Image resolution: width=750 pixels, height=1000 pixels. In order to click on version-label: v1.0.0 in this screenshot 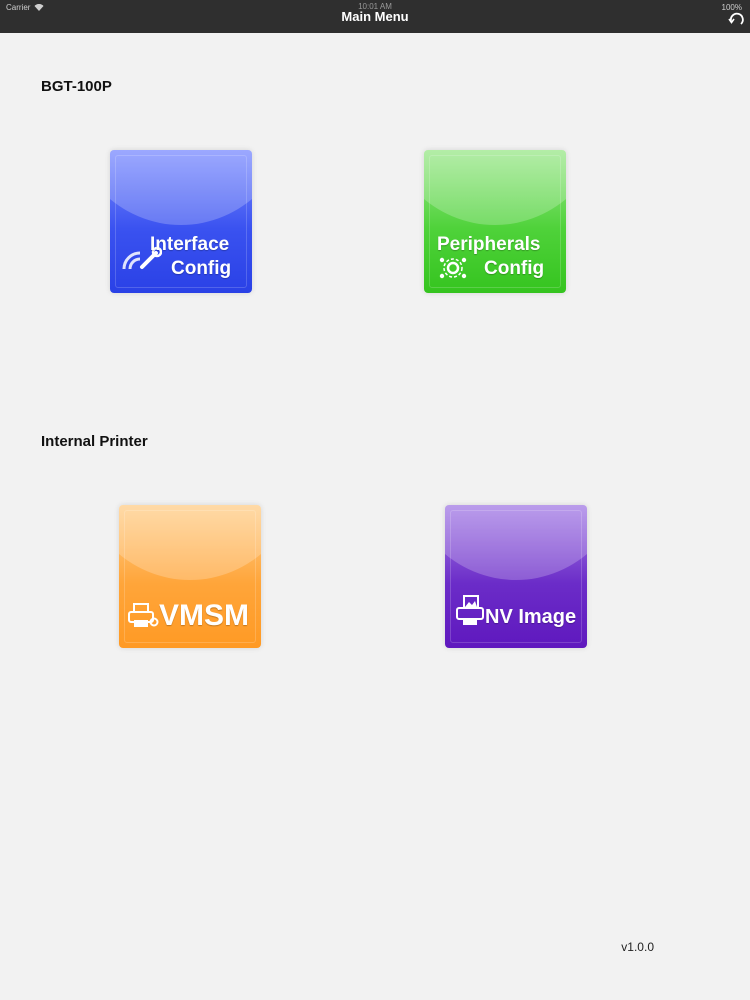, I will do `click(637, 947)`.